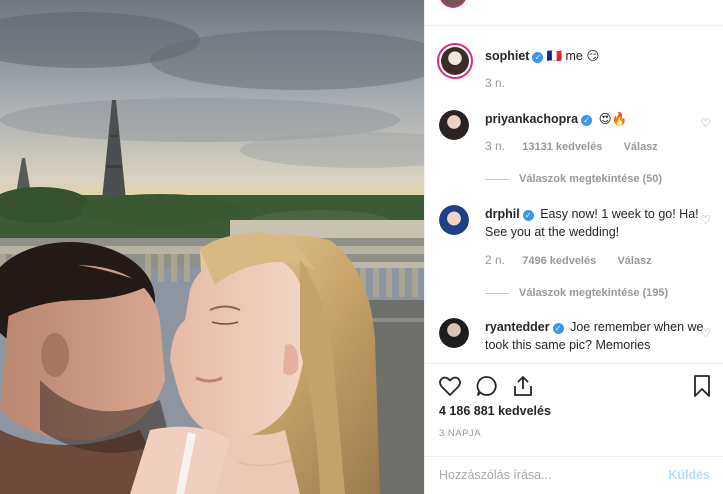 The image size is (723, 494). What do you see at coordinates (531, 119) in the screenshot?
I see `comment-username: priyankachopra` at bounding box center [531, 119].